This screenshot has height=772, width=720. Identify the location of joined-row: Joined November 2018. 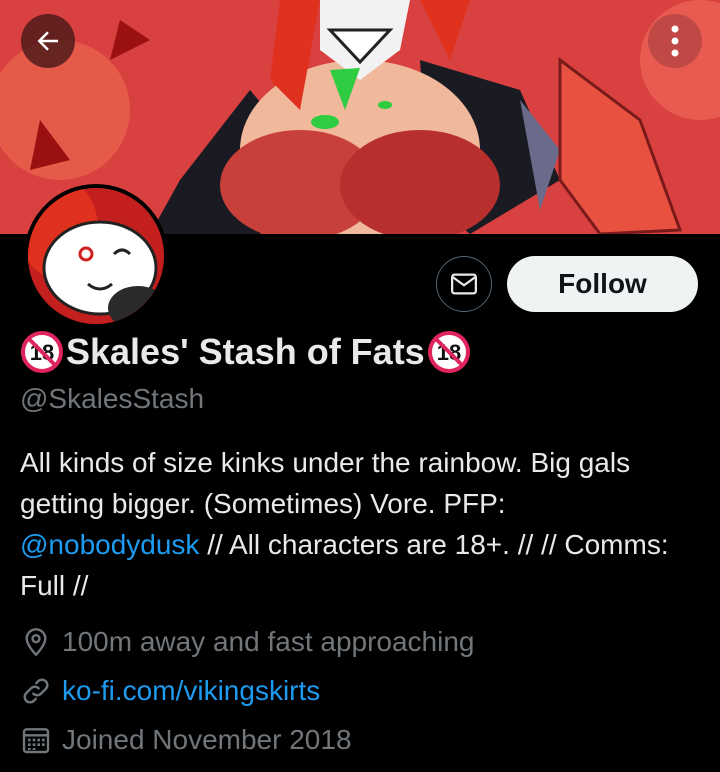
(186, 740).